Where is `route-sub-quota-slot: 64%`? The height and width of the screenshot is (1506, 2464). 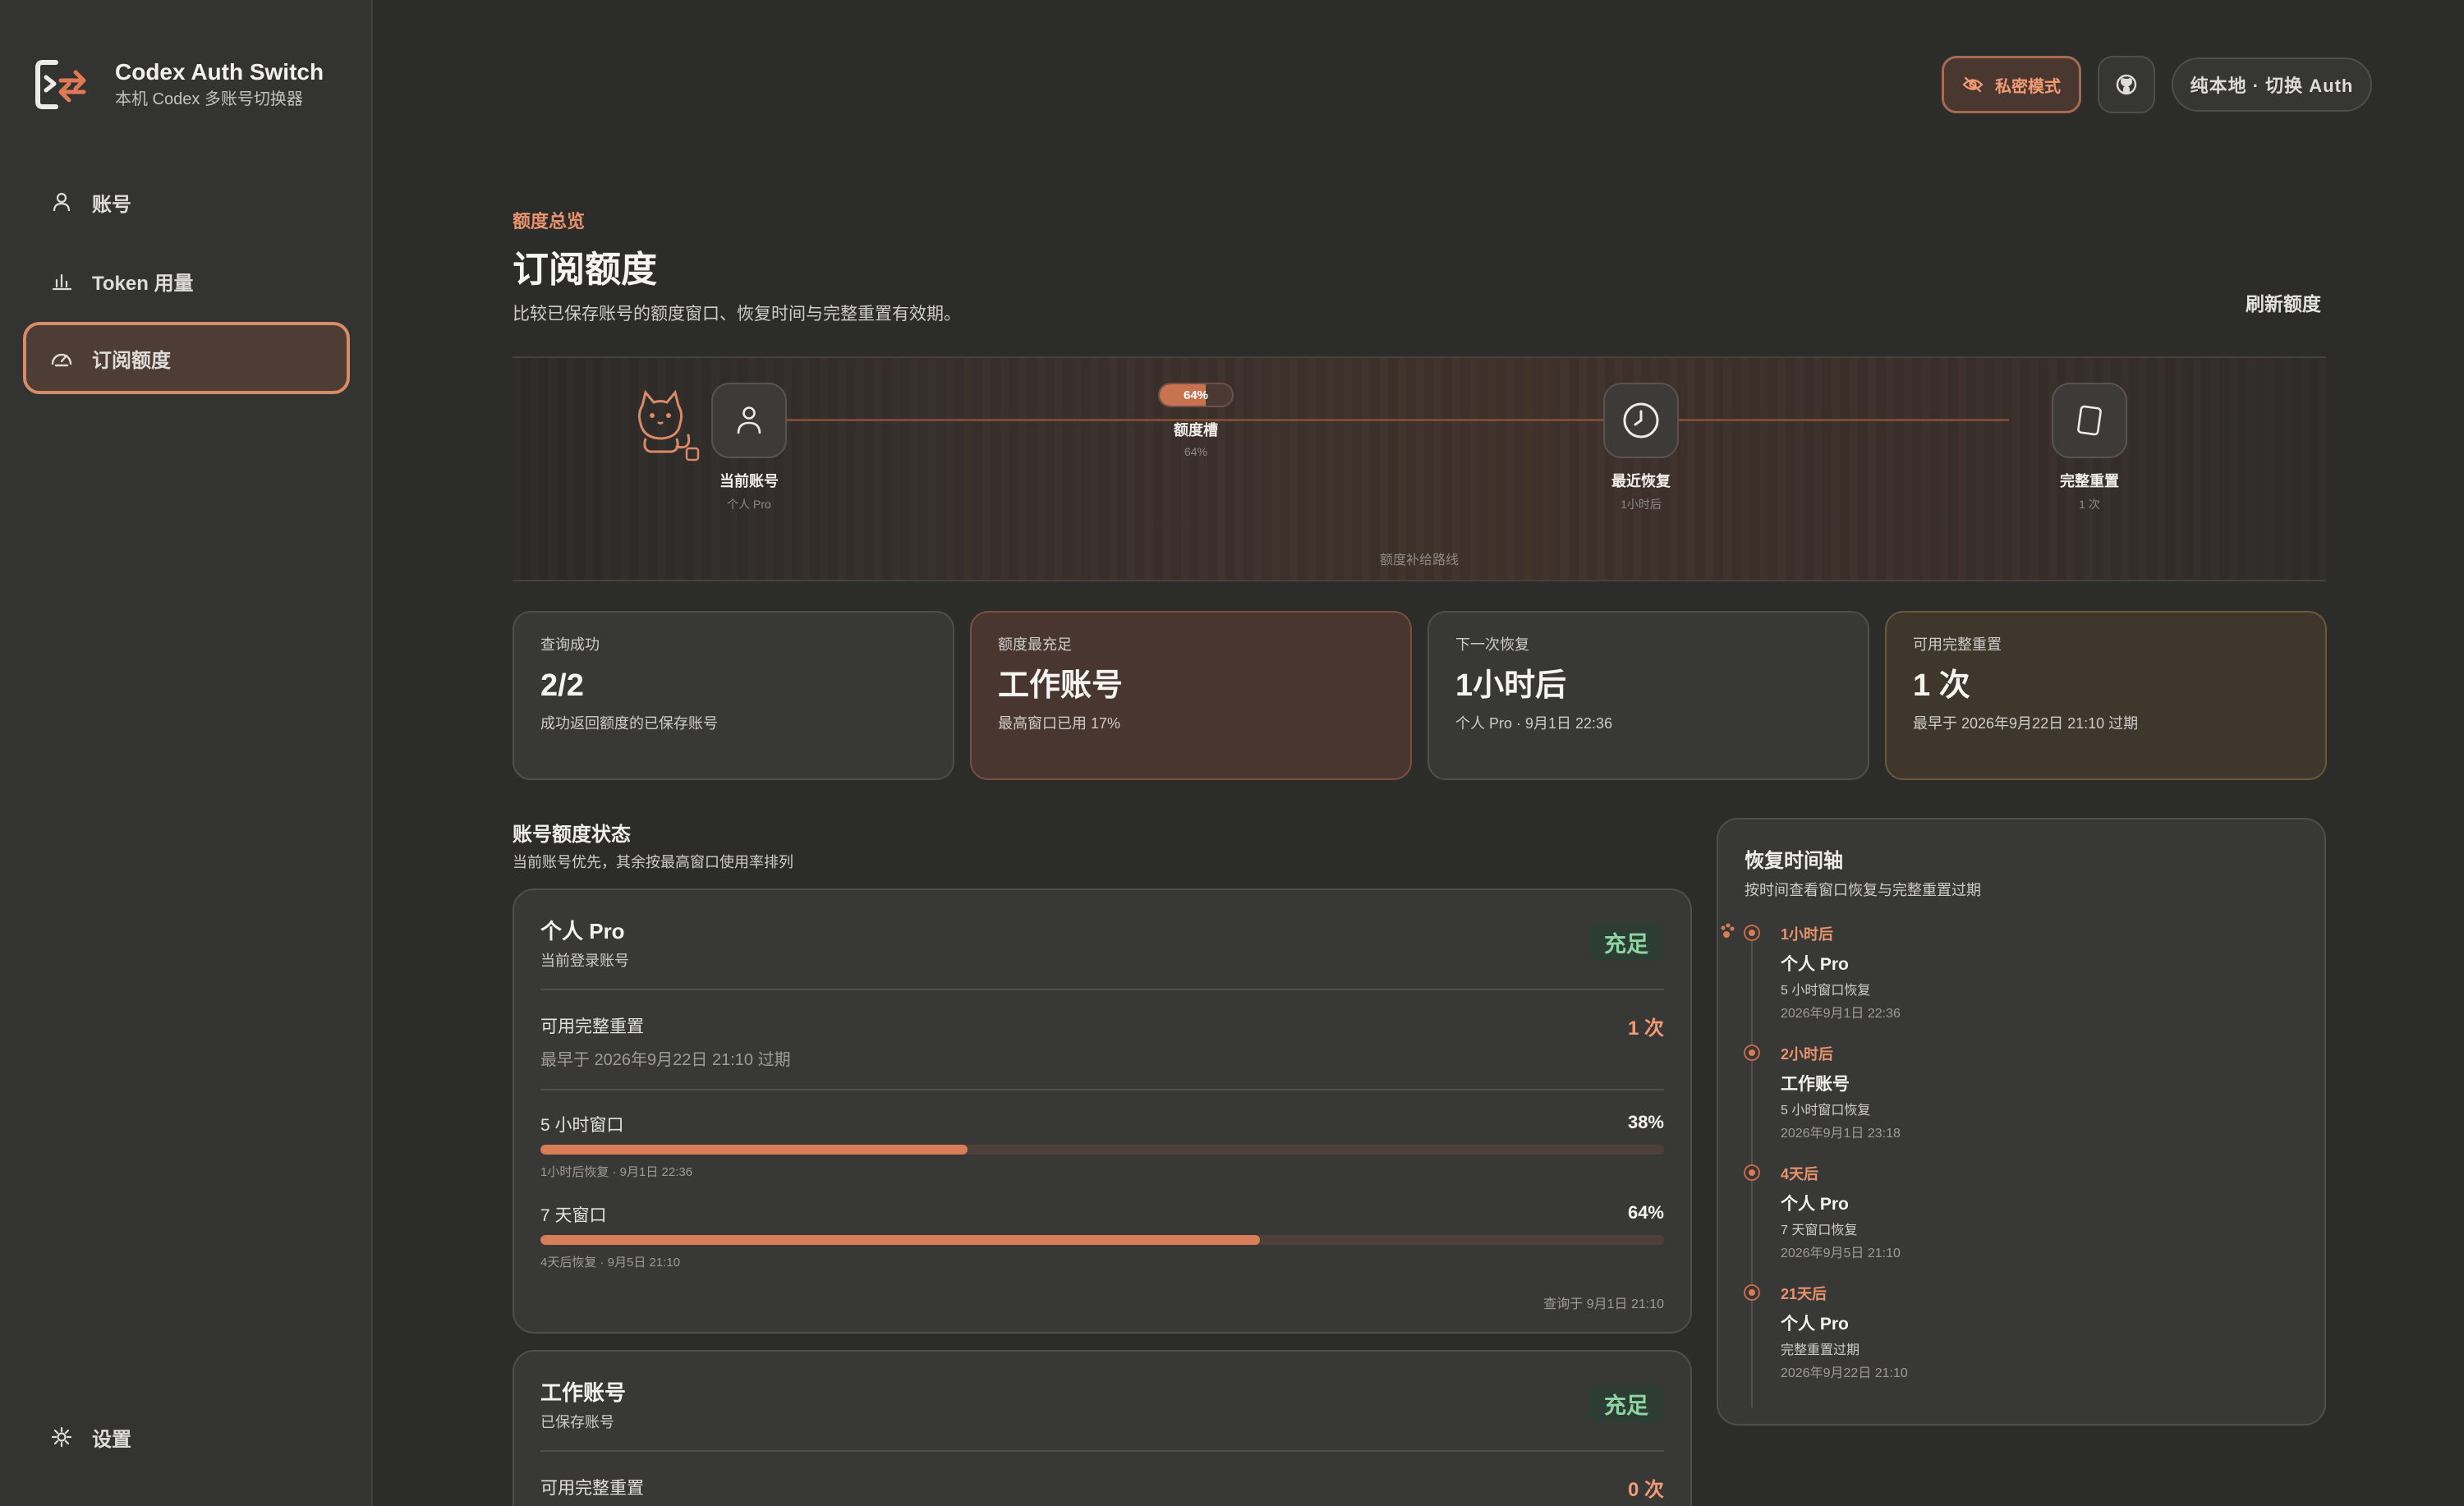
route-sub-quota-slot: 64% is located at coordinates (1196, 451).